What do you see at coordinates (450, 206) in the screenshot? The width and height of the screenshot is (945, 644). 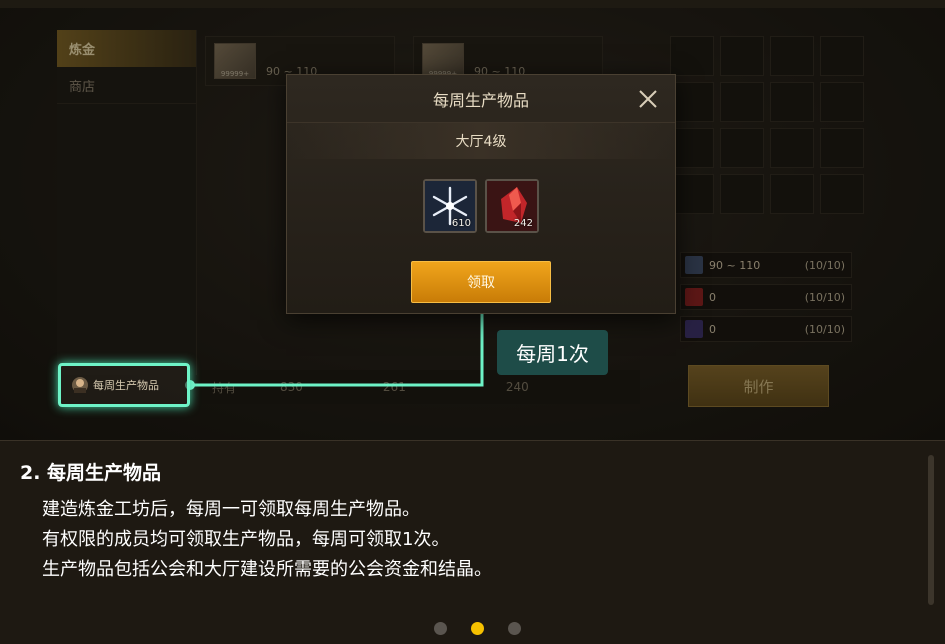 I see `reward-item: 610` at bounding box center [450, 206].